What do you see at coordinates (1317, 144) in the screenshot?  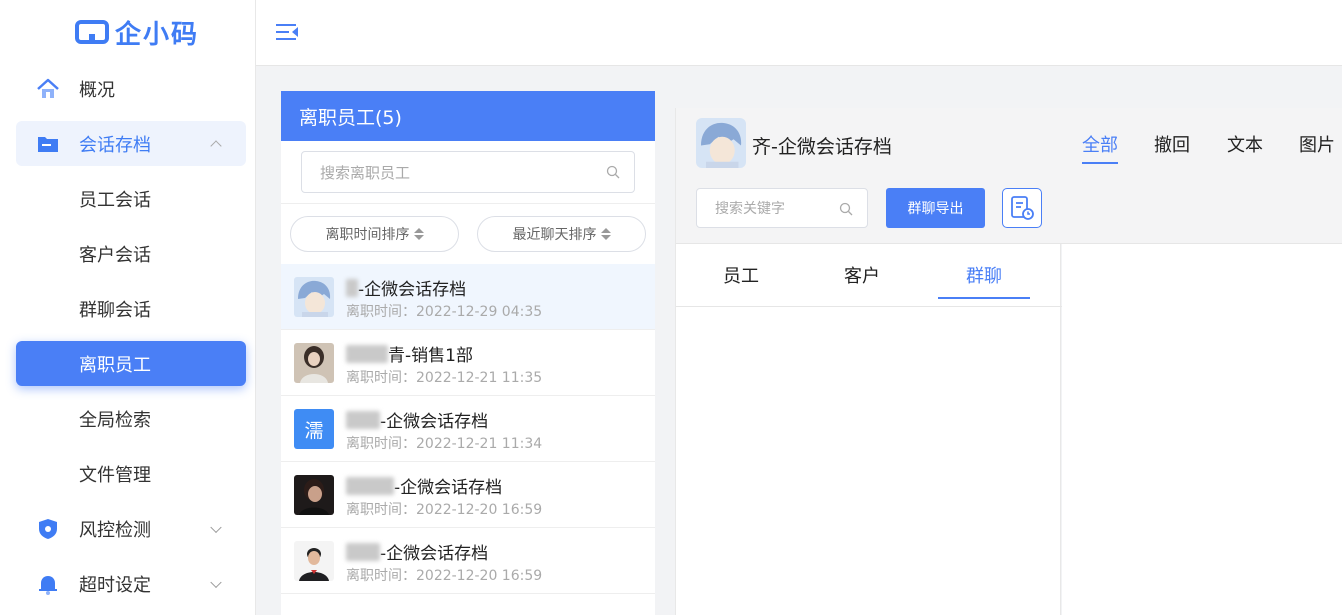 I see `tab-image: 图片` at bounding box center [1317, 144].